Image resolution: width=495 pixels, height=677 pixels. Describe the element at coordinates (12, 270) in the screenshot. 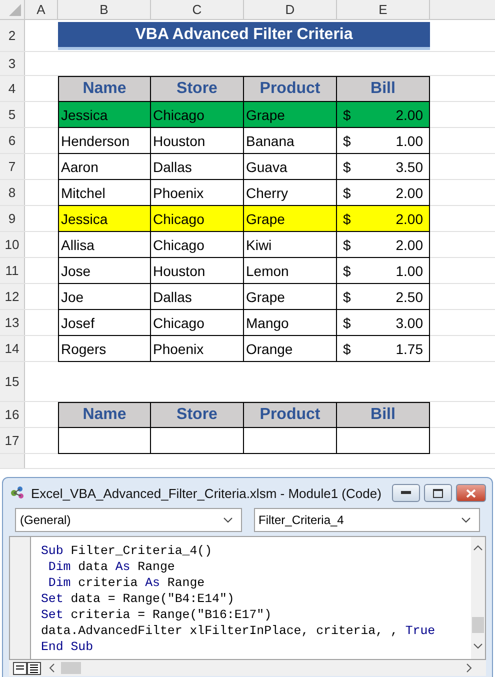

I see `row-header: 11` at that location.